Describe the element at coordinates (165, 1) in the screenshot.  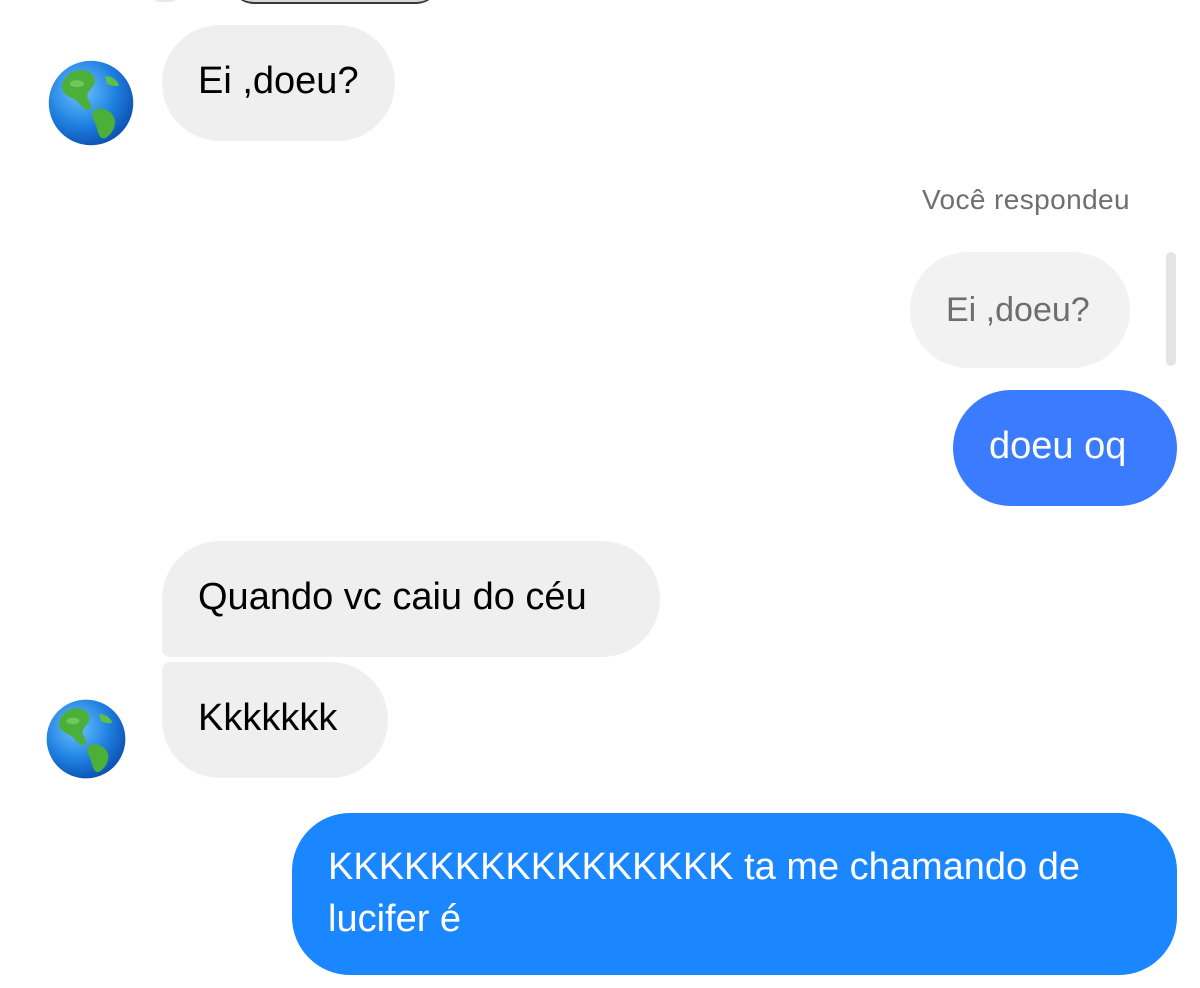
I see `previous-message-clipped` at that location.